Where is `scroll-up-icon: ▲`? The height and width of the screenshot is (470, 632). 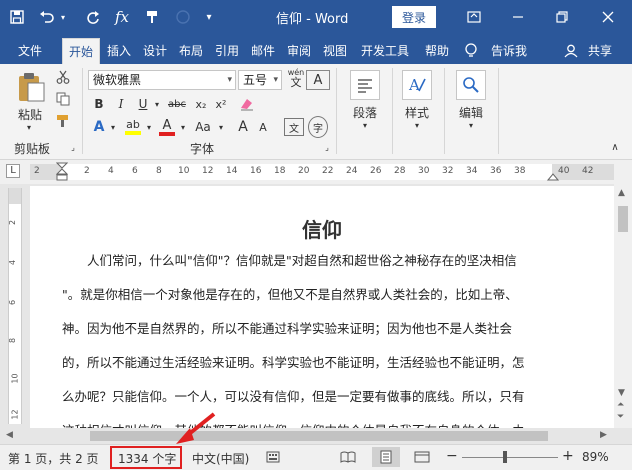
scroll-up-icon: ▲ is located at coordinates (621, 193).